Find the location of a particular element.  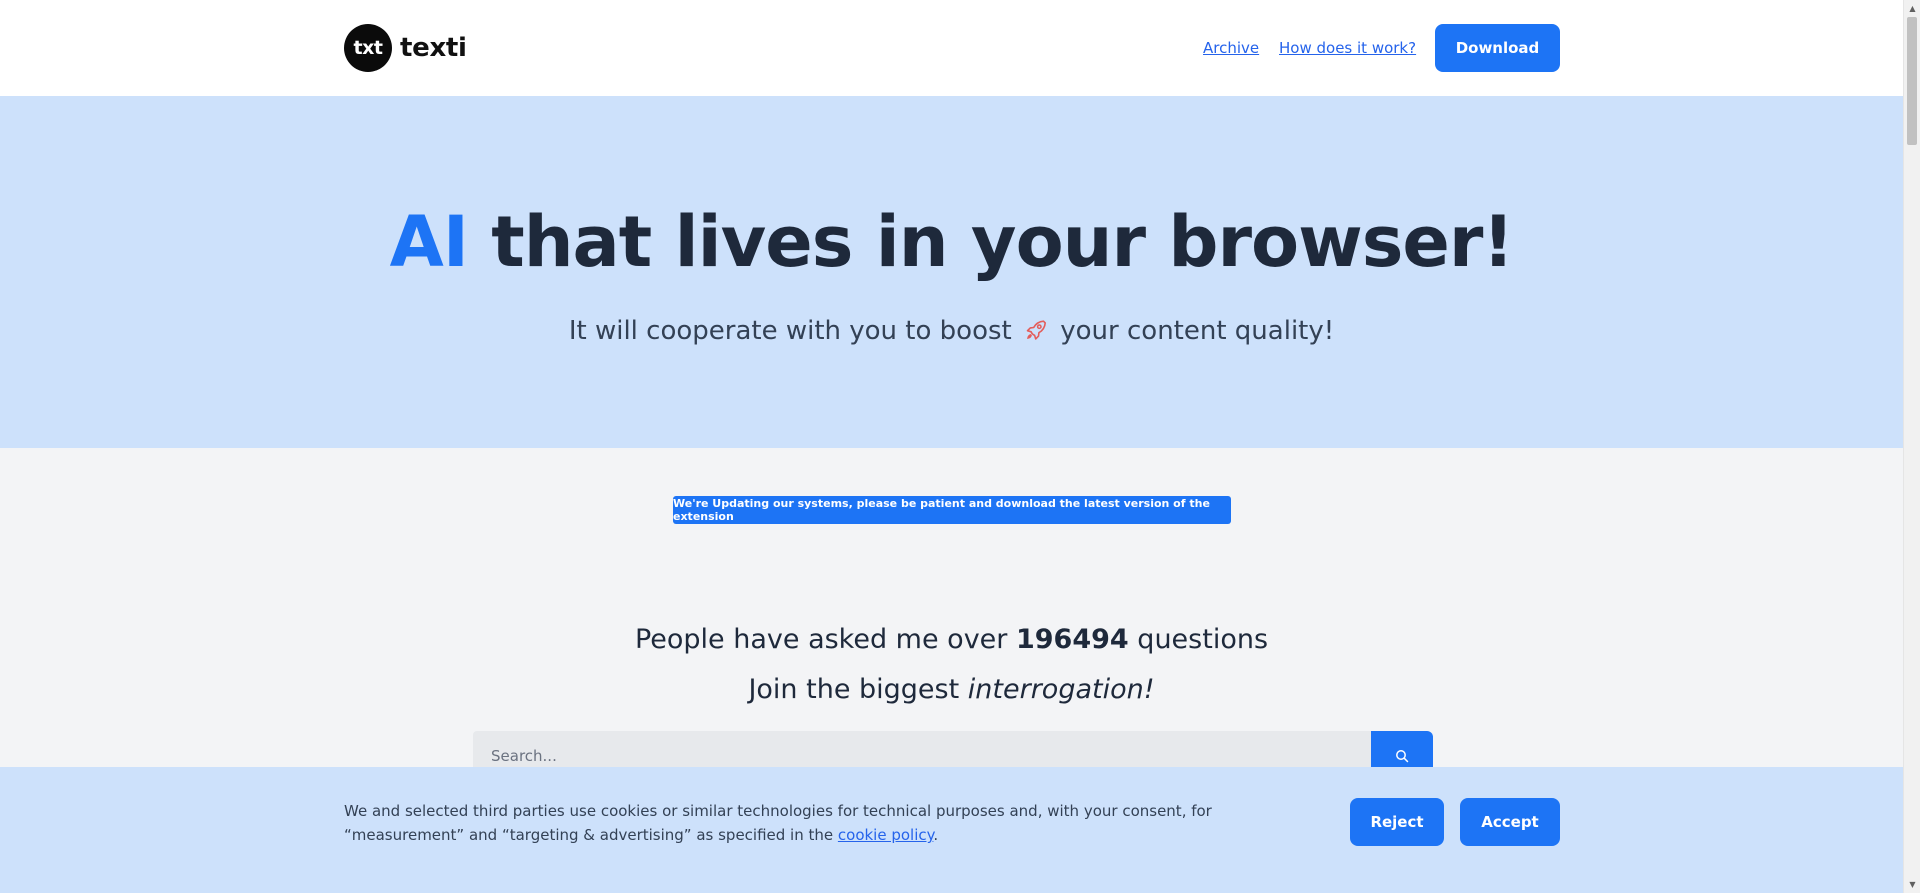

accept-cookies-button: Accept is located at coordinates (1510, 822).